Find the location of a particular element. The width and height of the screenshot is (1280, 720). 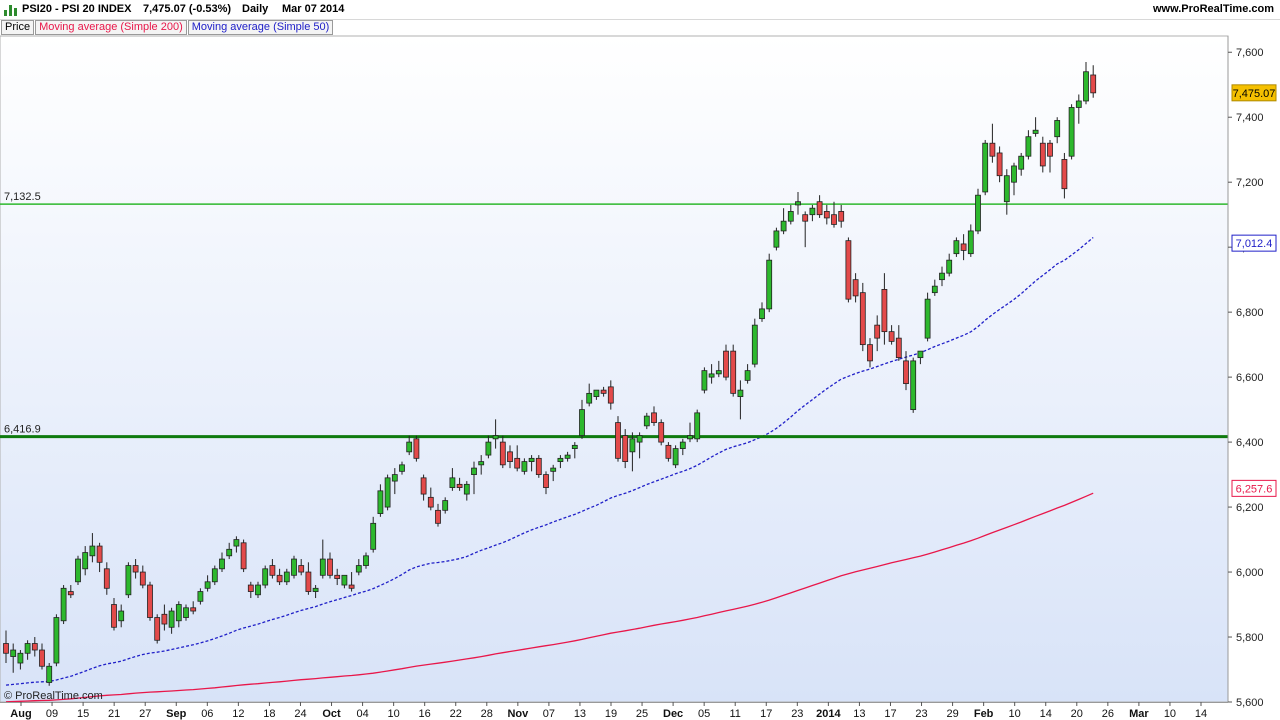

x-tick-label: Oct is located at coordinates (331, 714).